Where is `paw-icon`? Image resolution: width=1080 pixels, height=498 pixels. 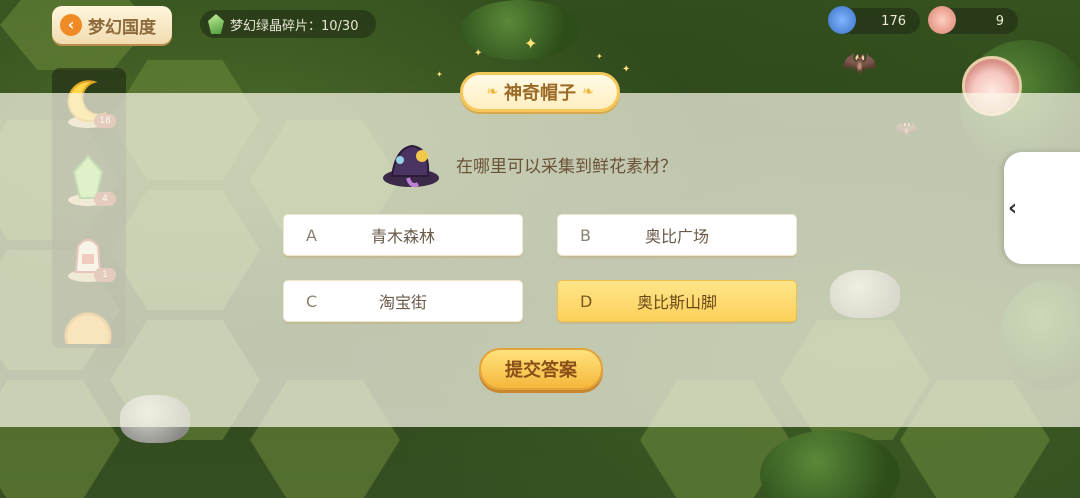
paw-icon is located at coordinates (942, 20).